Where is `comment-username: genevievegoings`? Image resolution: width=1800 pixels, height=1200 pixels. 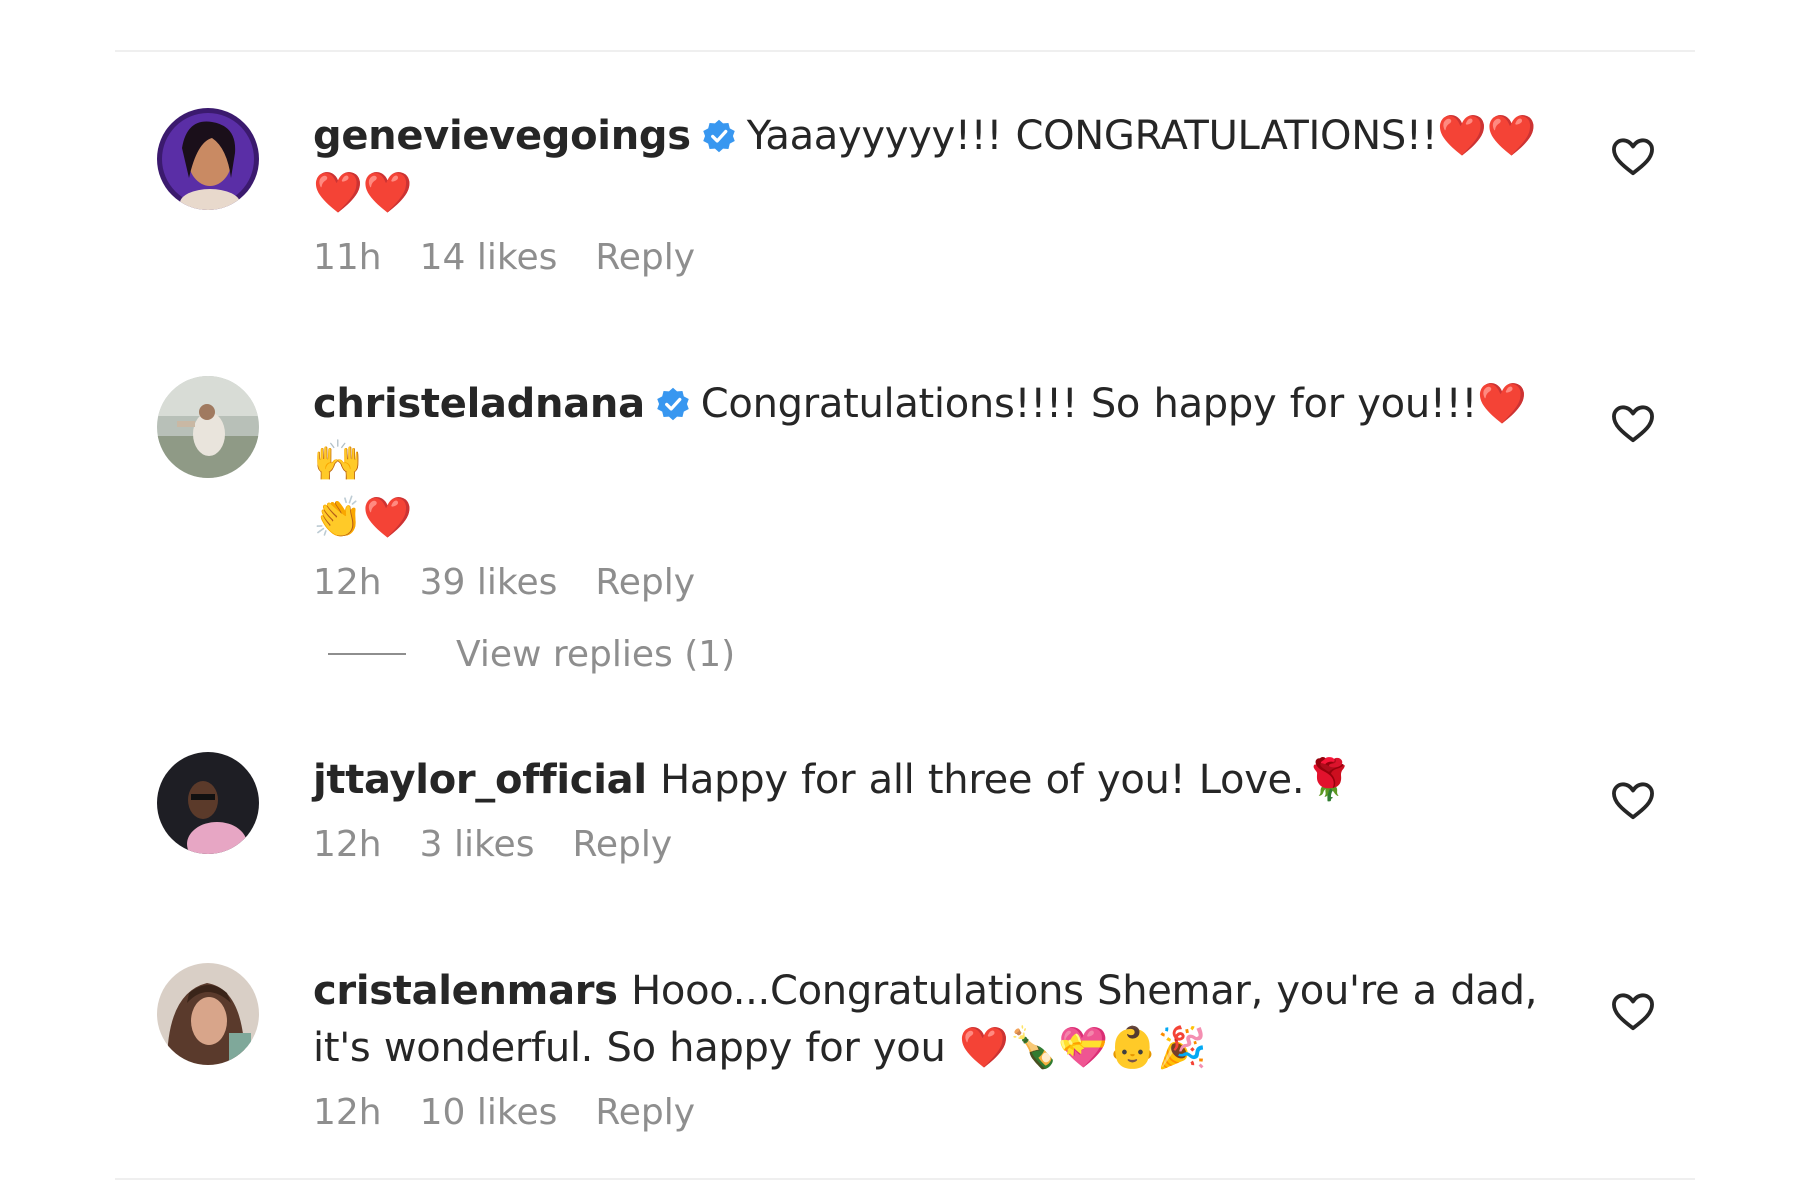 comment-username: genevievegoings is located at coordinates (502, 136).